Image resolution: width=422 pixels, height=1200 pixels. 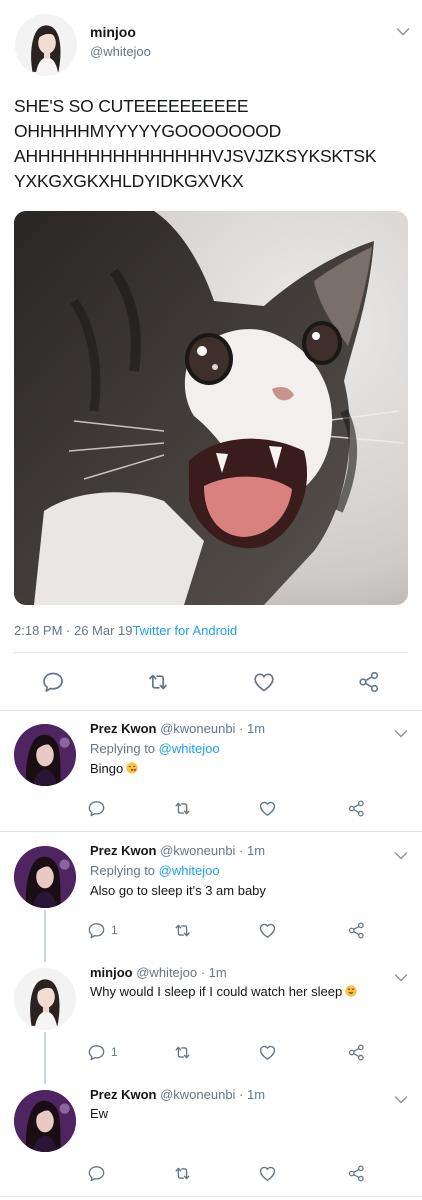 What do you see at coordinates (99, 1113) in the screenshot?
I see `reply-text: Ew` at bounding box center [99, 1113].